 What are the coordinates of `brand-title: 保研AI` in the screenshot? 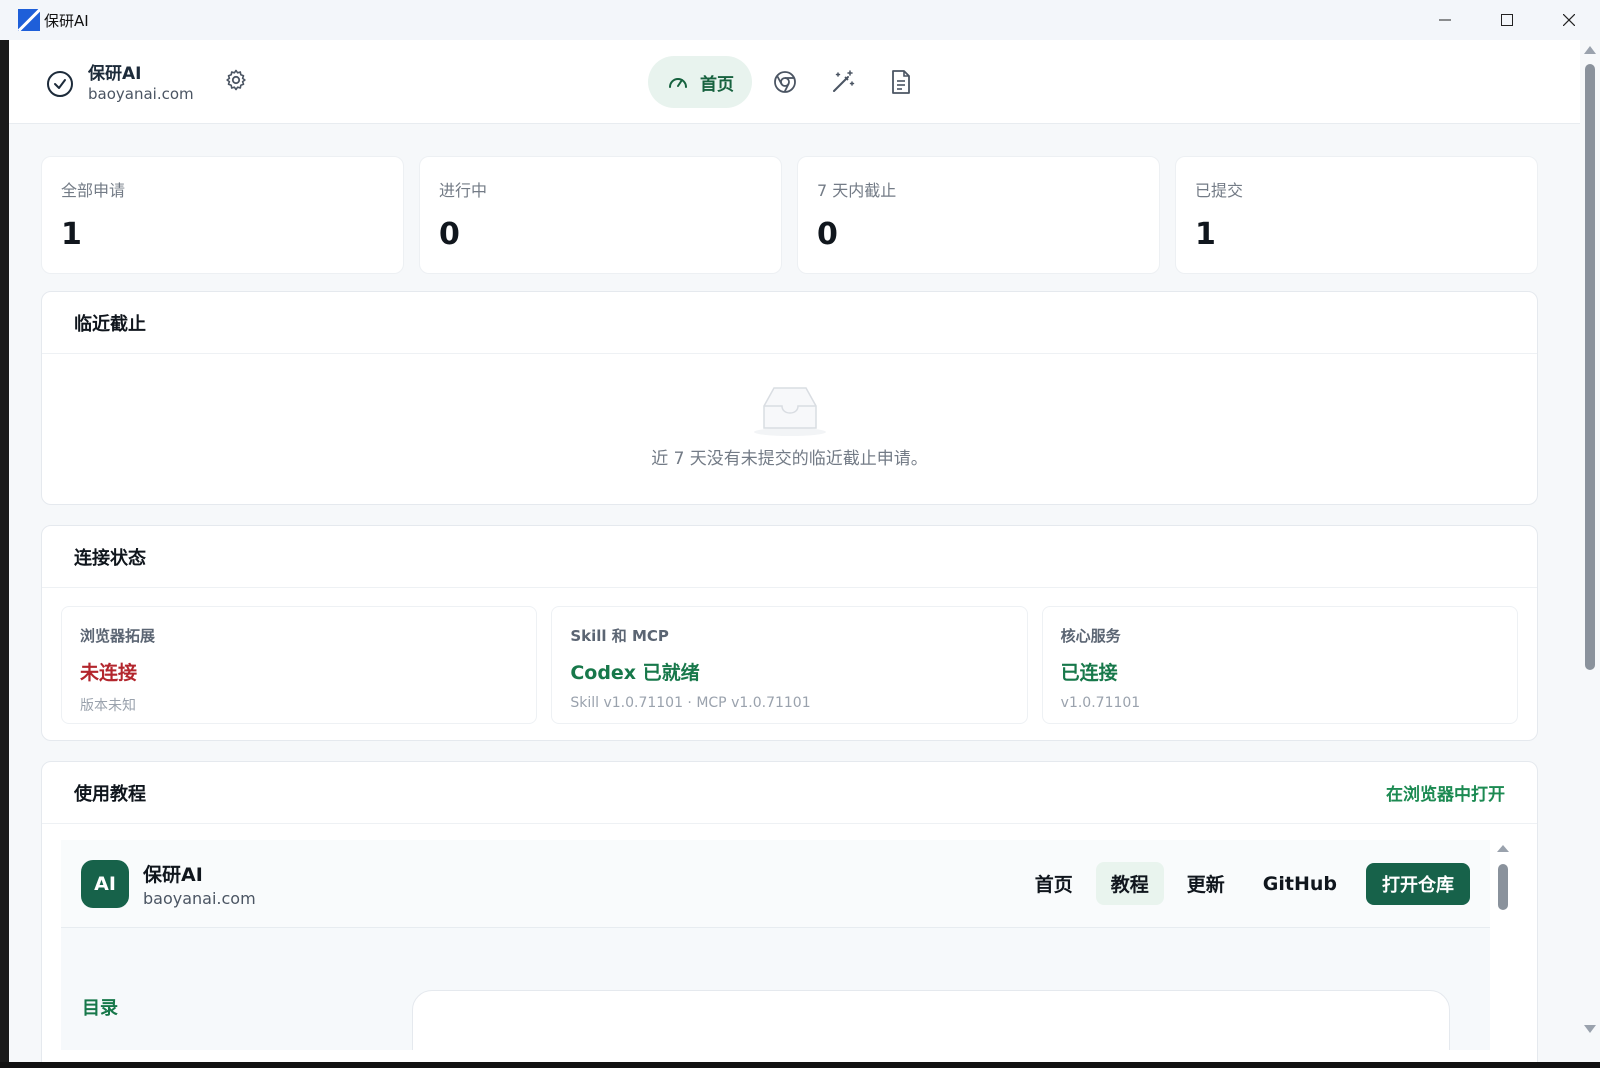 It's located at (115, 74).